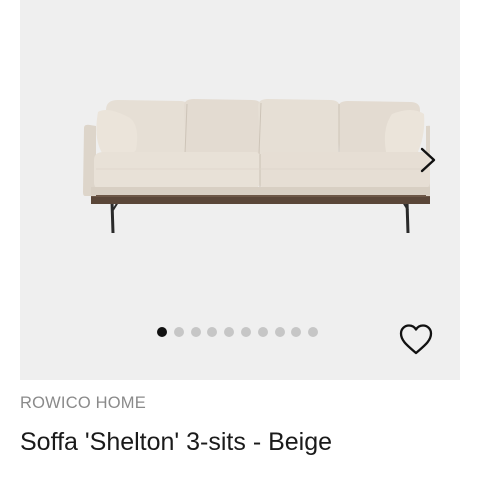 The width and height of the screenshot is (480, 480). Describe the element at coordinates (416, 340) in the screenshot. I see `favorite-heart-icon` at that location.